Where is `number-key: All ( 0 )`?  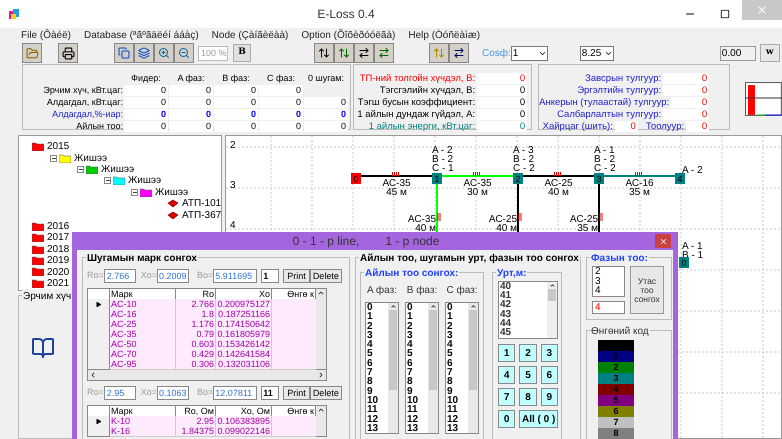 number-key: All ( 0 ) is located at coordinates (538, 419).